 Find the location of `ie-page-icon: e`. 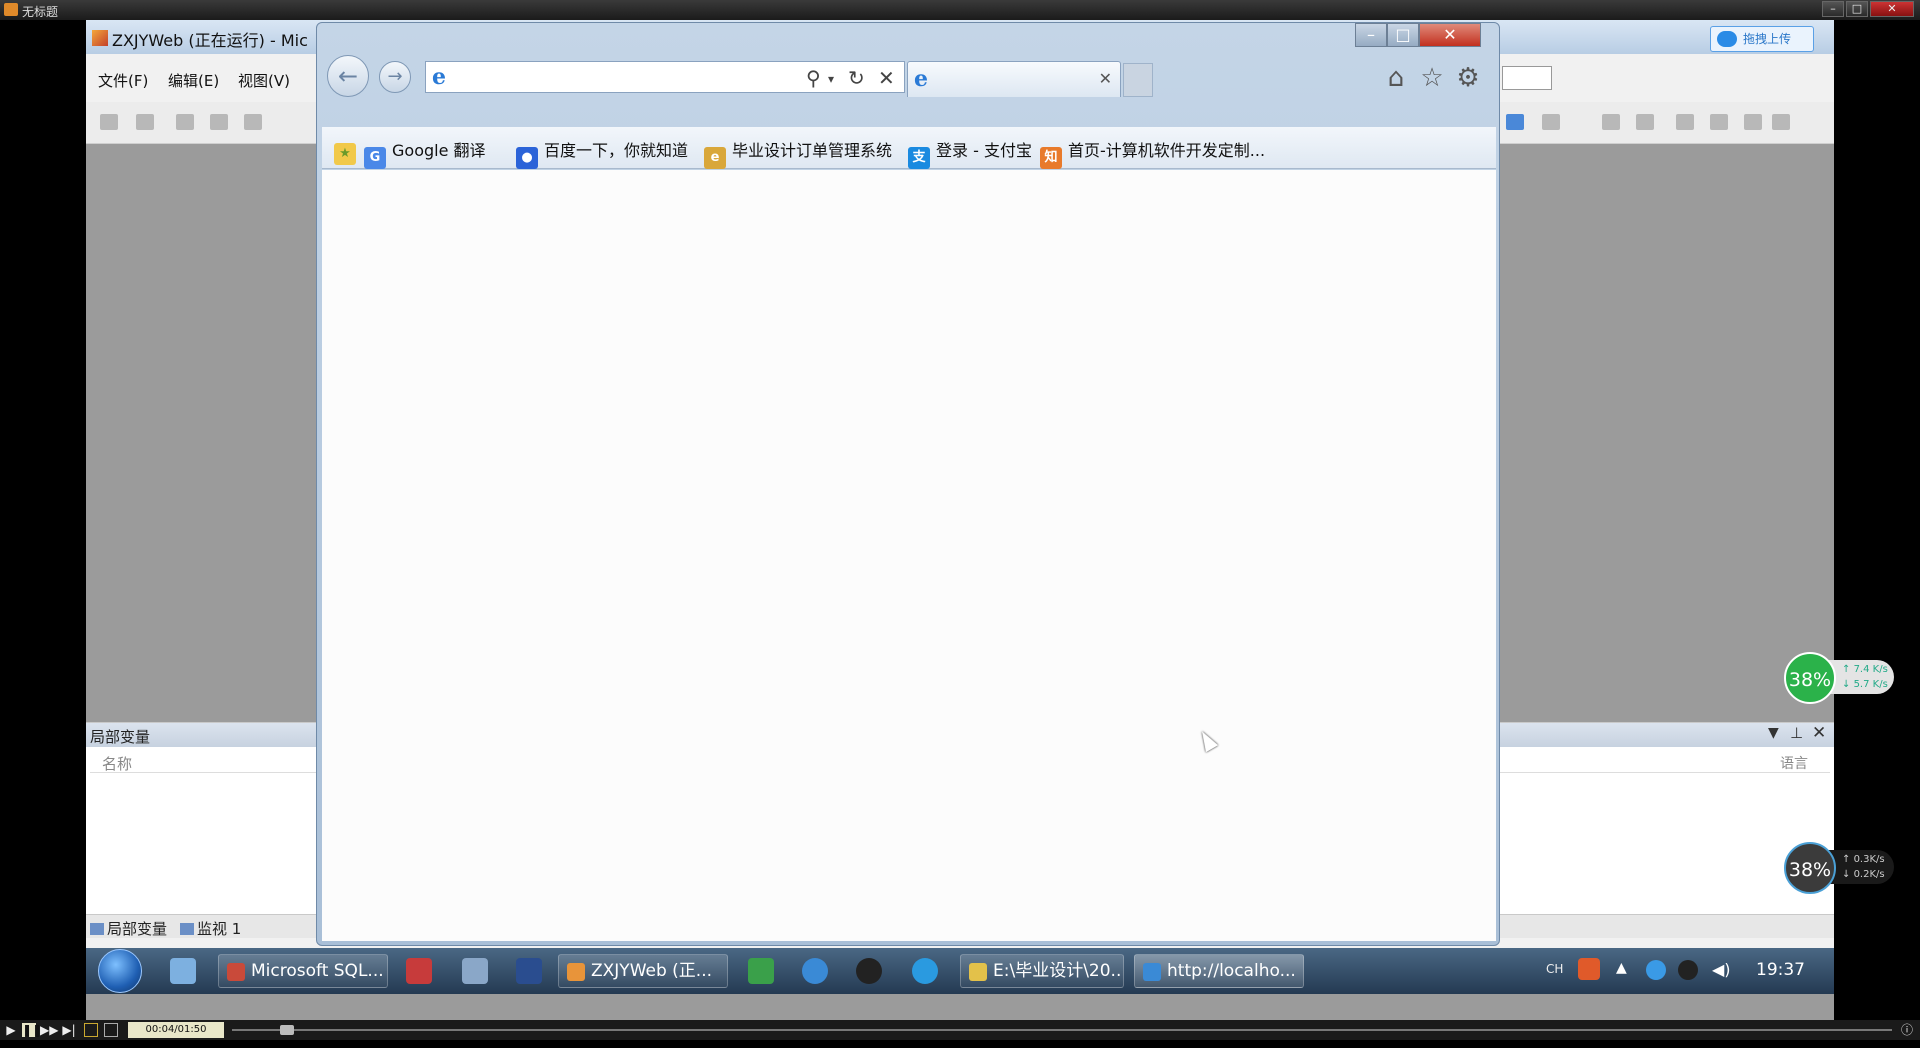

ie-page-icon: e is located at coordinates (715, 158).